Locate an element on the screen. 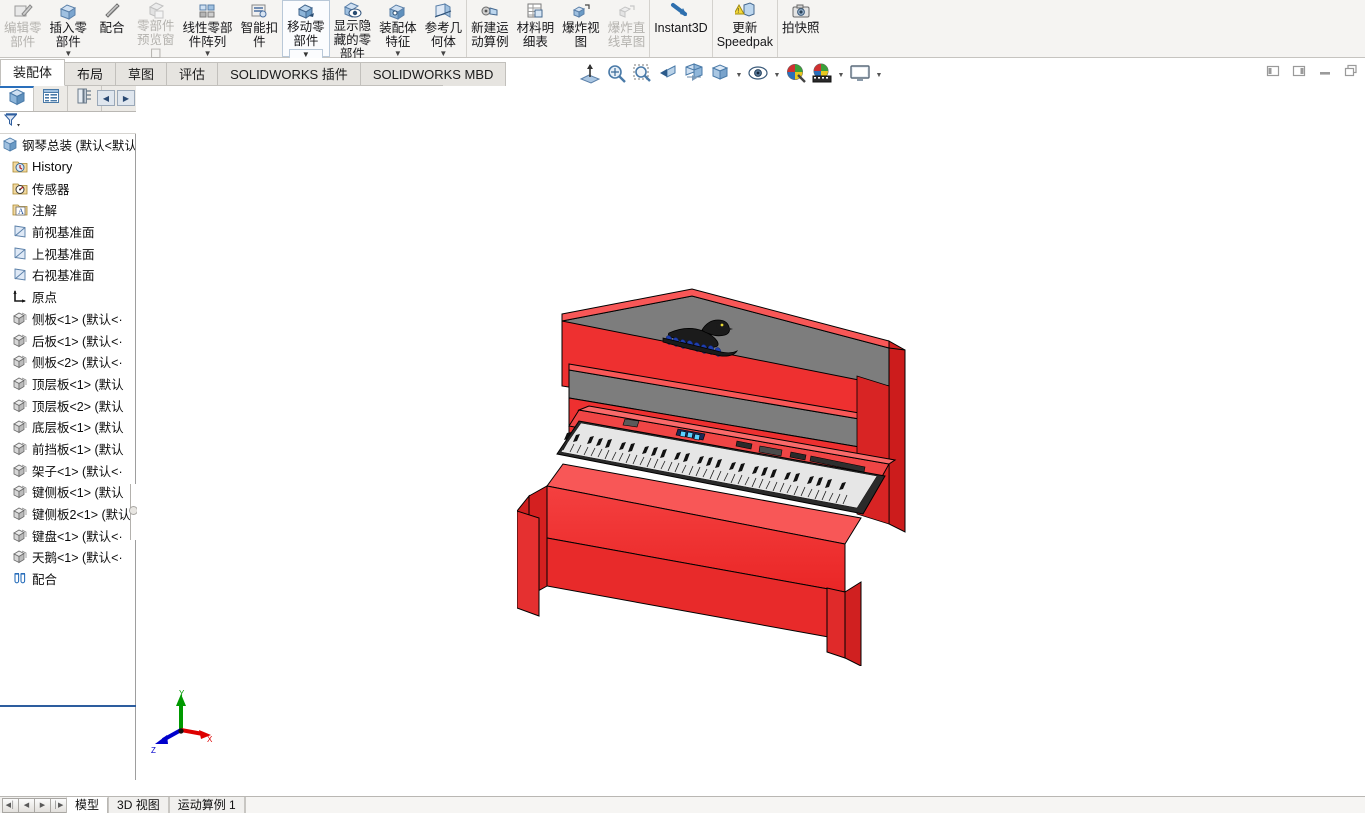  ribbon-button-update-speedpak: ! 更新 Speedpak is located at coordinates (745, 28).